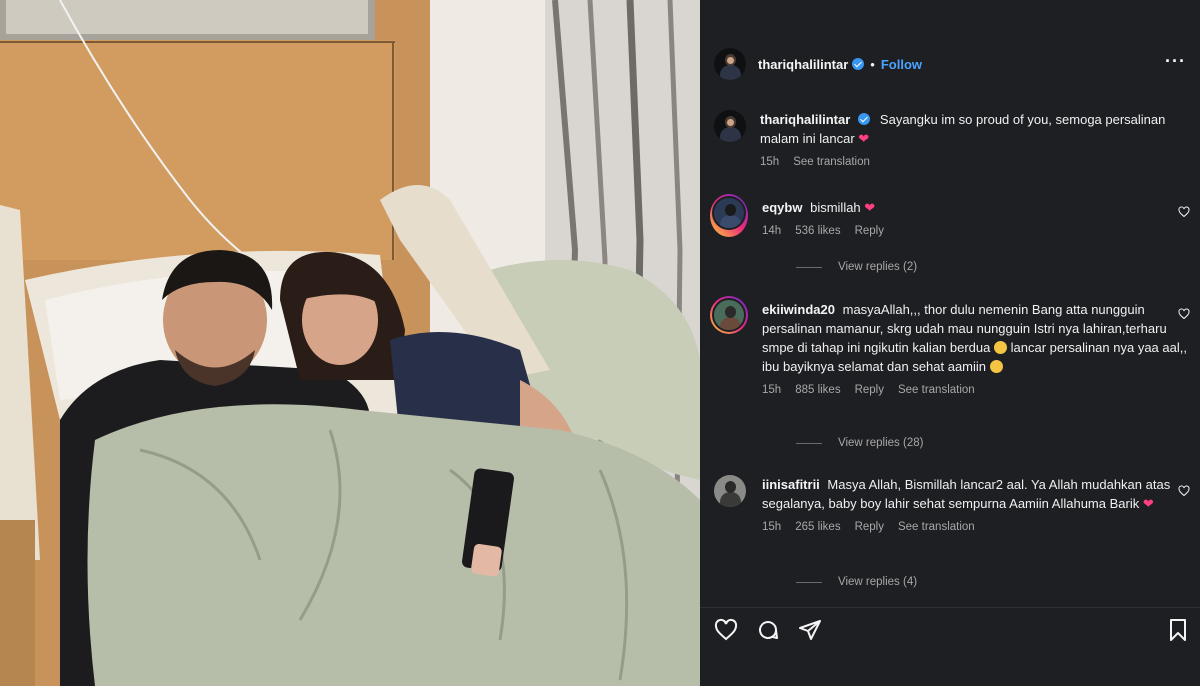 This screenshot has width=1200, height=686. I want to click on bookmark-icon, so click(1178, 630).